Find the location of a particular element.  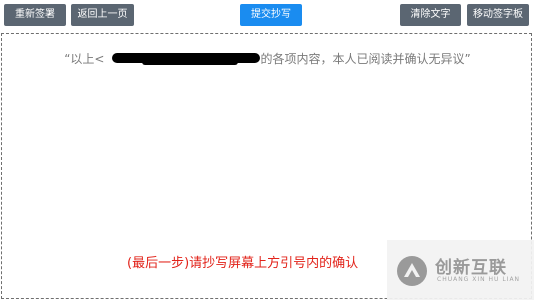

redaction-scribble is located at coordinates (190, 62).